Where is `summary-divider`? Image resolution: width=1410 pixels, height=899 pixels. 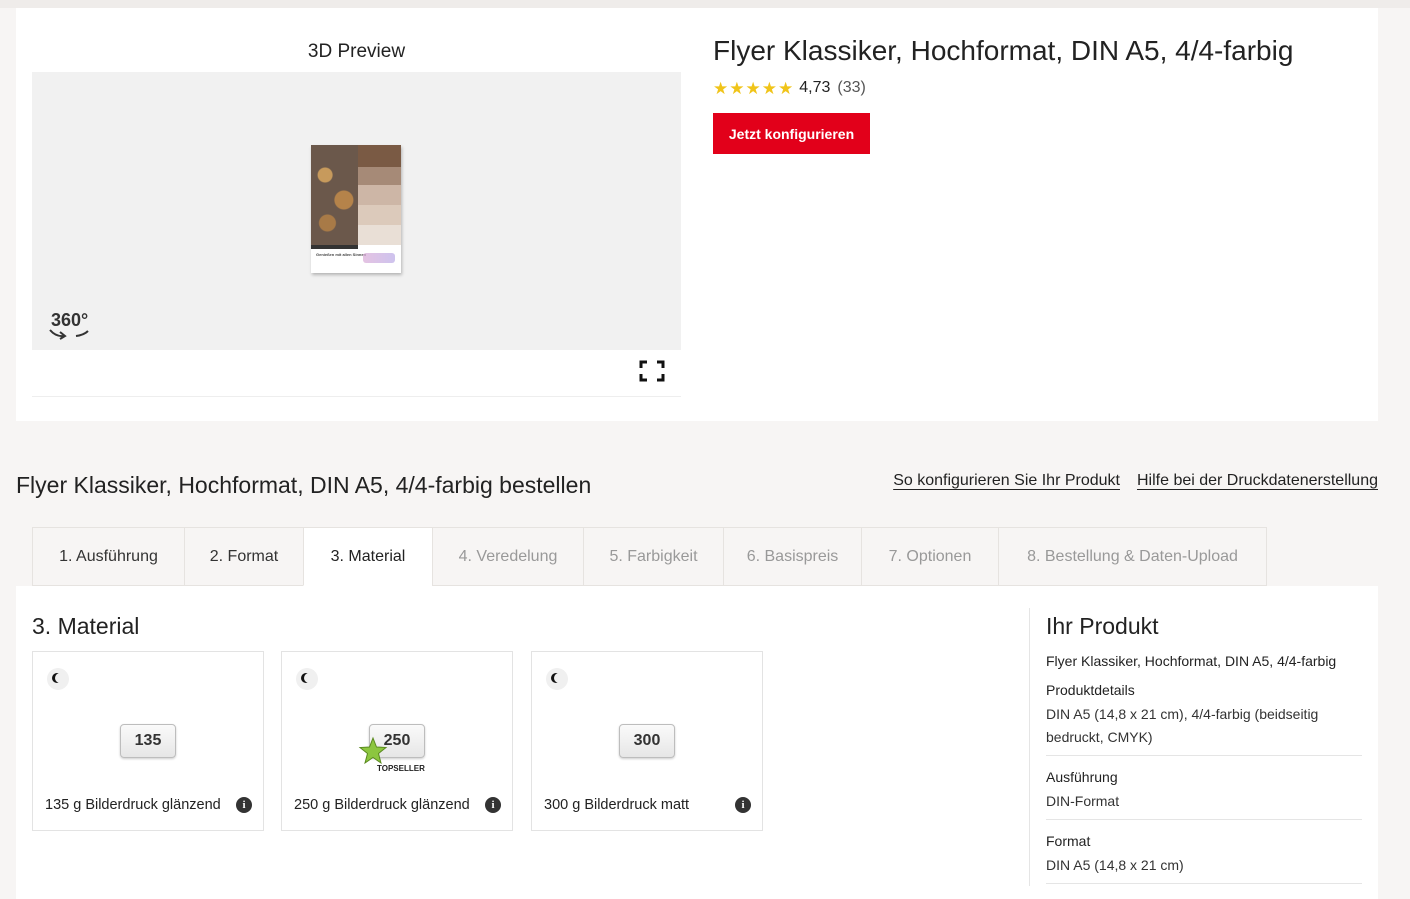
summary-divider is located at coordinates (1029, 747).